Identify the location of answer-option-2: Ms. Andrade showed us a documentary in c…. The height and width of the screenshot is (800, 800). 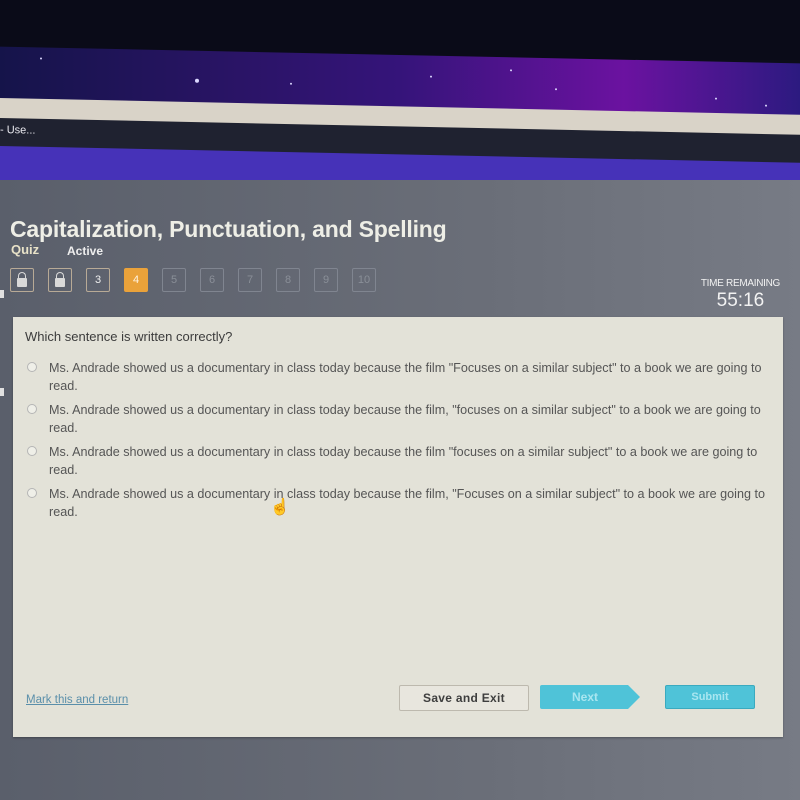
(397, 419).